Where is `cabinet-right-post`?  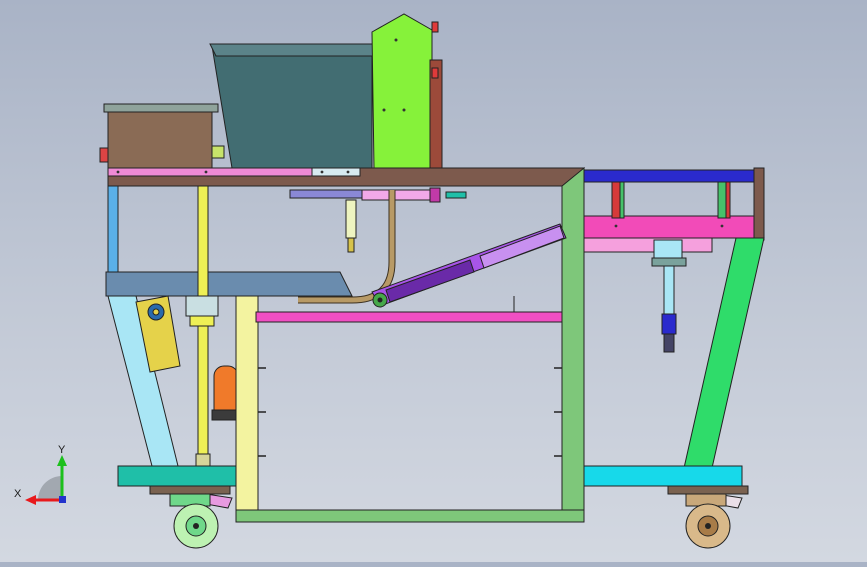
cabinet-right-post is located at coordinates (573, 344).